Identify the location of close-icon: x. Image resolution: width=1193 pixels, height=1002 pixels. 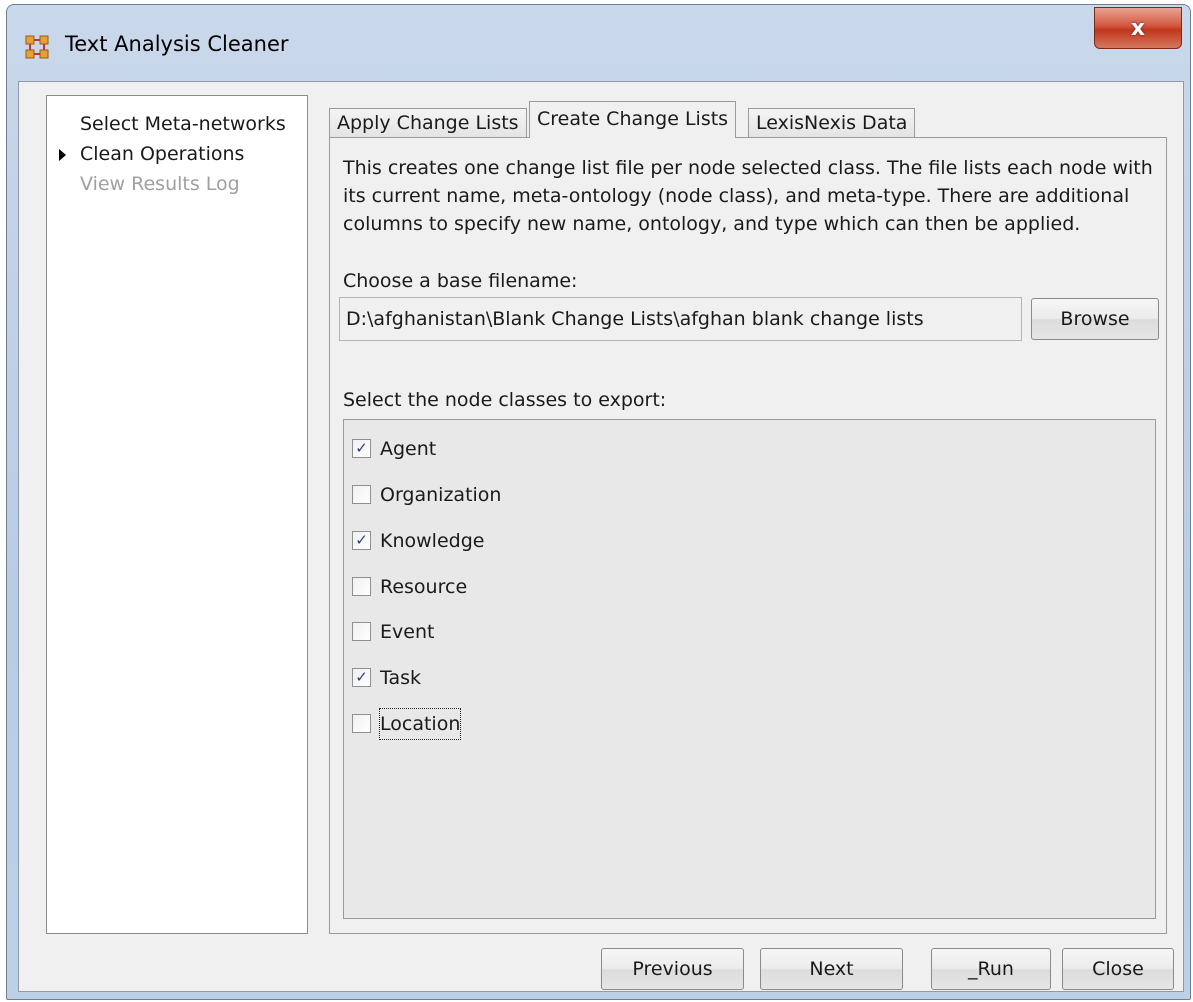
(1138, 28).